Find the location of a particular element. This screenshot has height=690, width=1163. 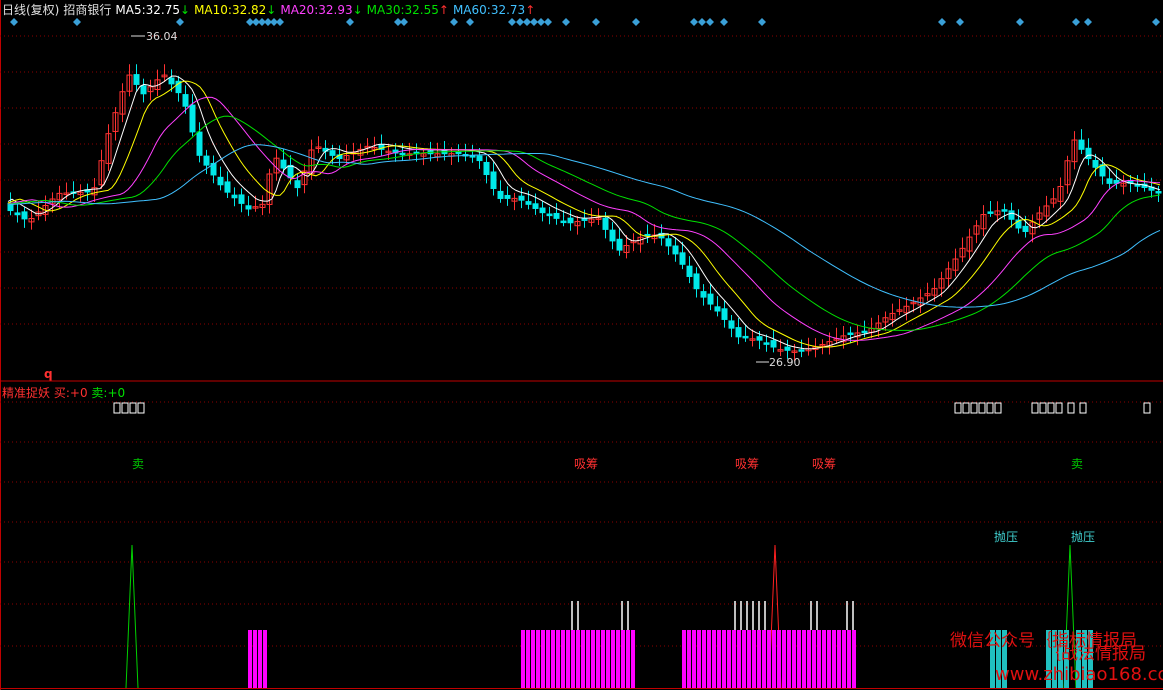

sell-spike is located at coordinates (132, 616).